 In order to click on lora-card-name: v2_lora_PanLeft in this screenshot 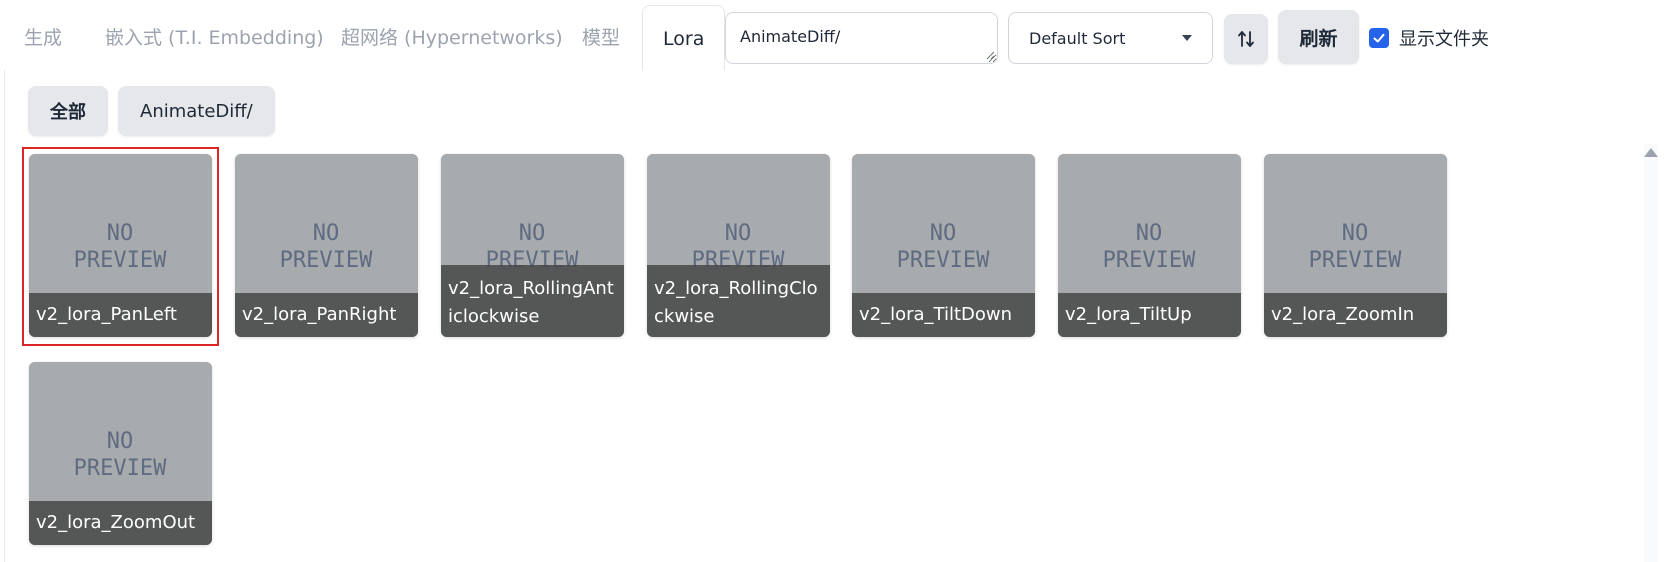, I will do `click(120, 315)`.